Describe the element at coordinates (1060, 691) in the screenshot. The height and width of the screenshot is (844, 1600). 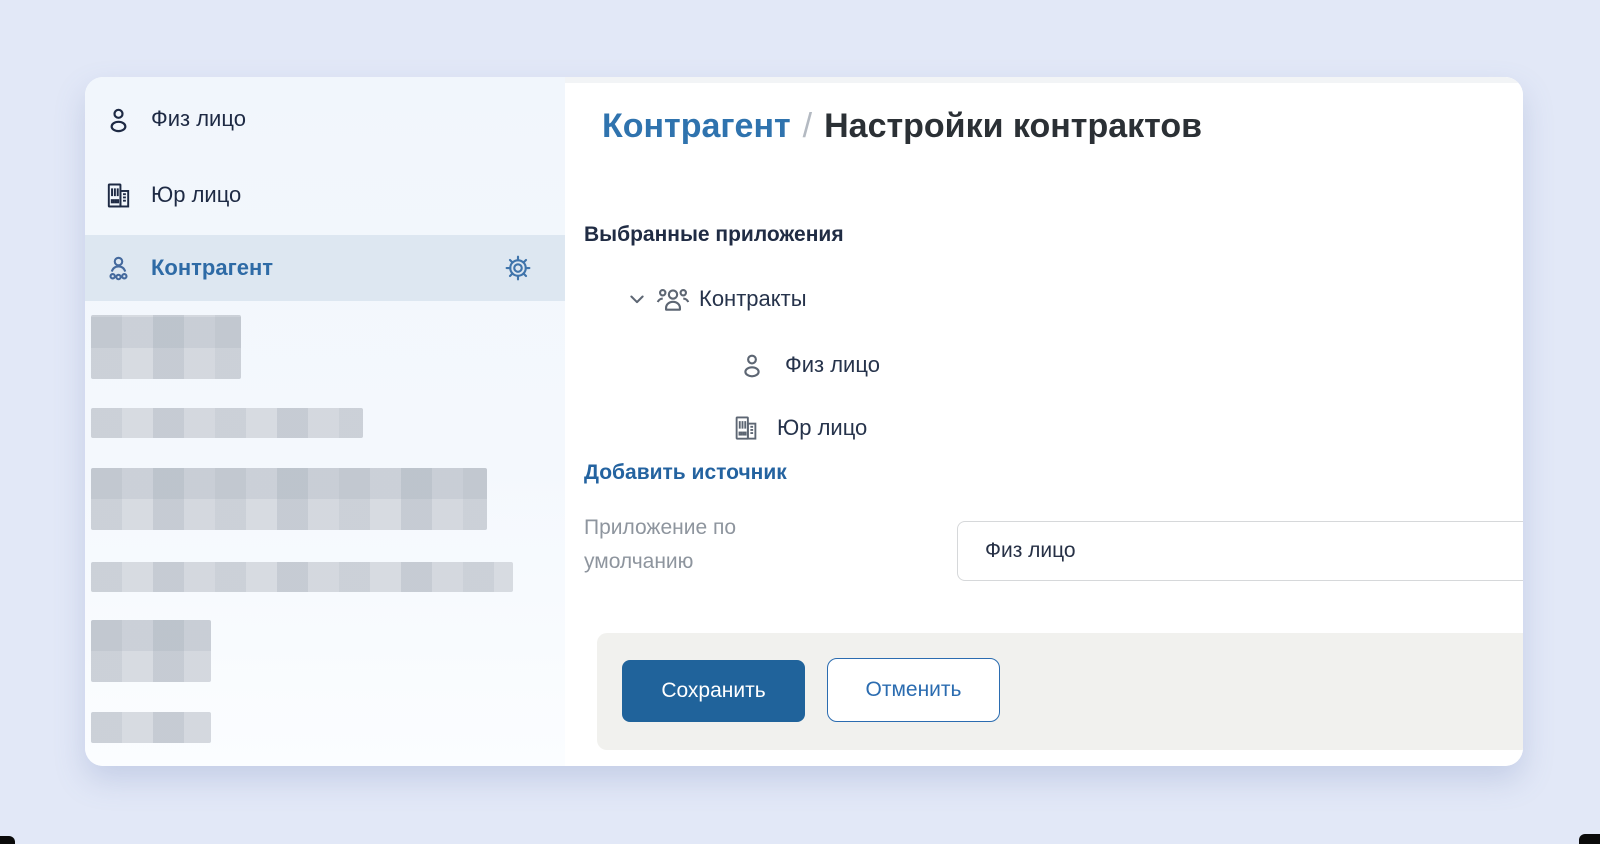
I see `action-bar: Сохранить Отменить` at that location.